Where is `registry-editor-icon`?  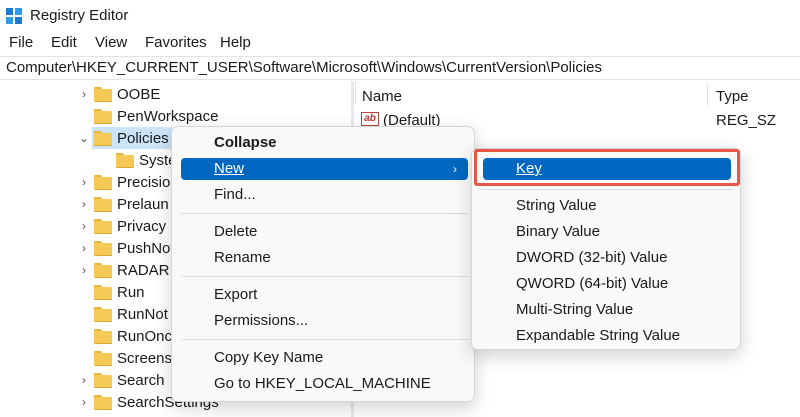
registry-editor-icon is located at coordinates (14, 16).